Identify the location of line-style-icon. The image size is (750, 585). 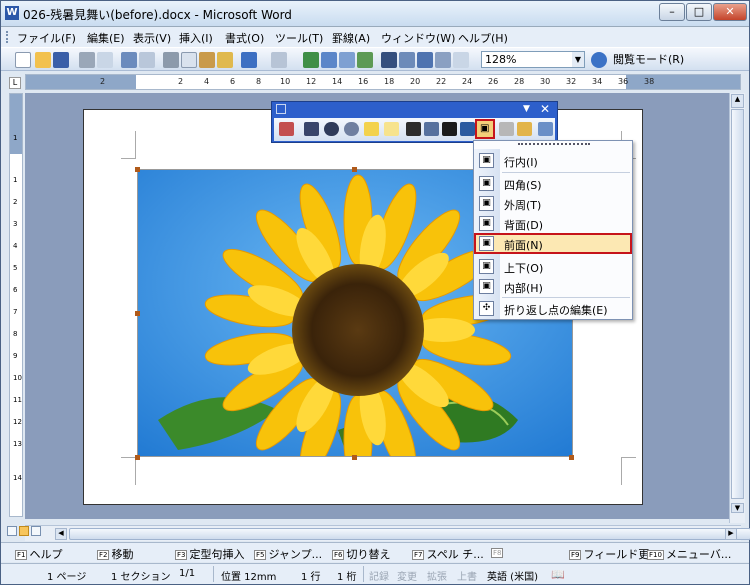
(449, 129).